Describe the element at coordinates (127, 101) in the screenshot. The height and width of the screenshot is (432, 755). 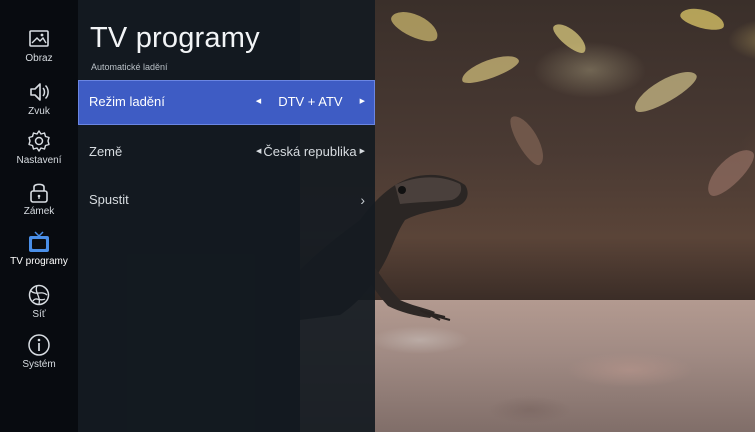
I see `row-label: Režim ladění` at that location.